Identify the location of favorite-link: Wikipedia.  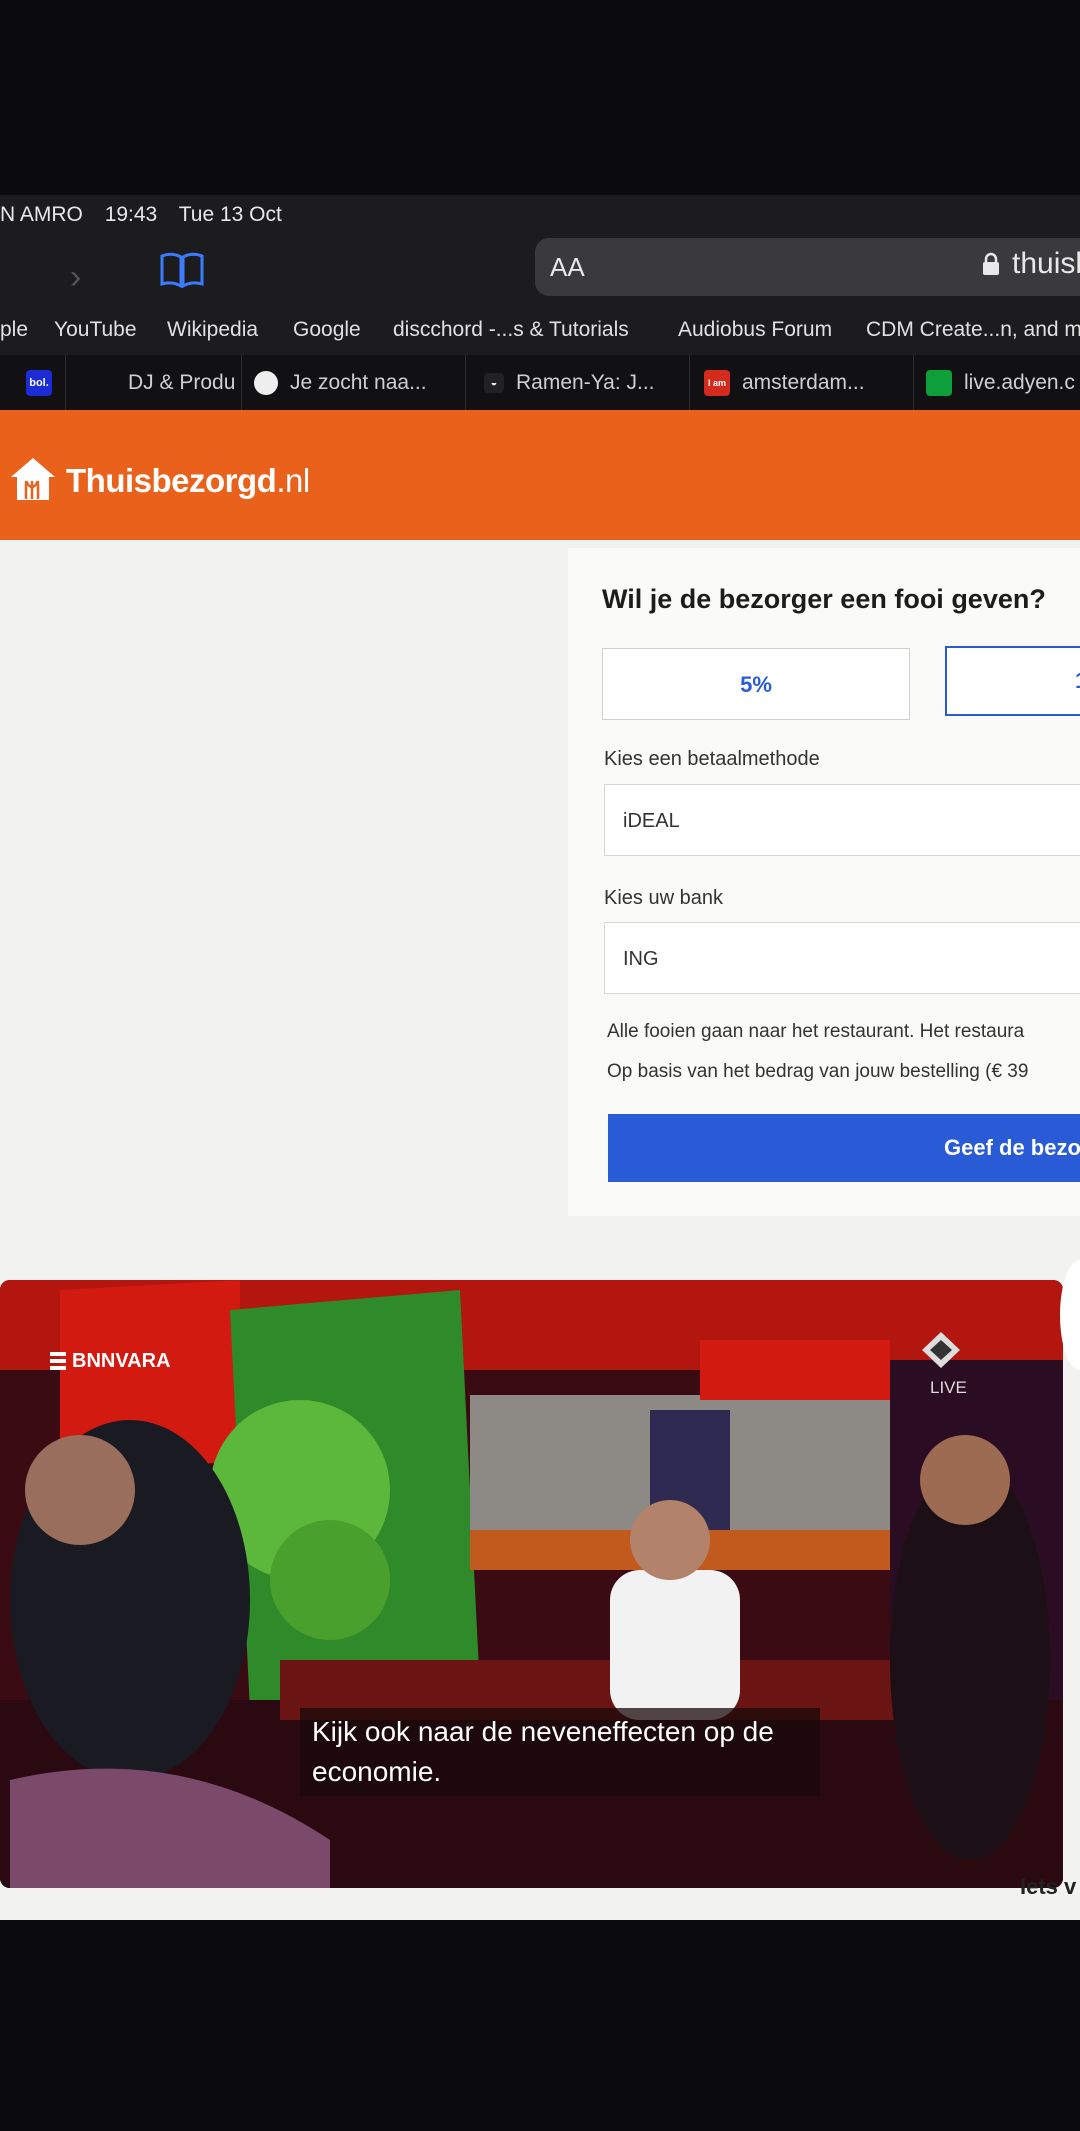
(212, 330).